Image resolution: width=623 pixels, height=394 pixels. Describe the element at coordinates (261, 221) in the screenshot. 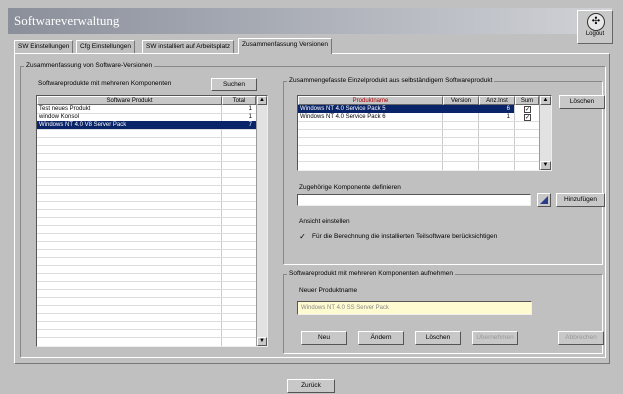

I see `products-scrollbar: ▲ ▼` at that location.